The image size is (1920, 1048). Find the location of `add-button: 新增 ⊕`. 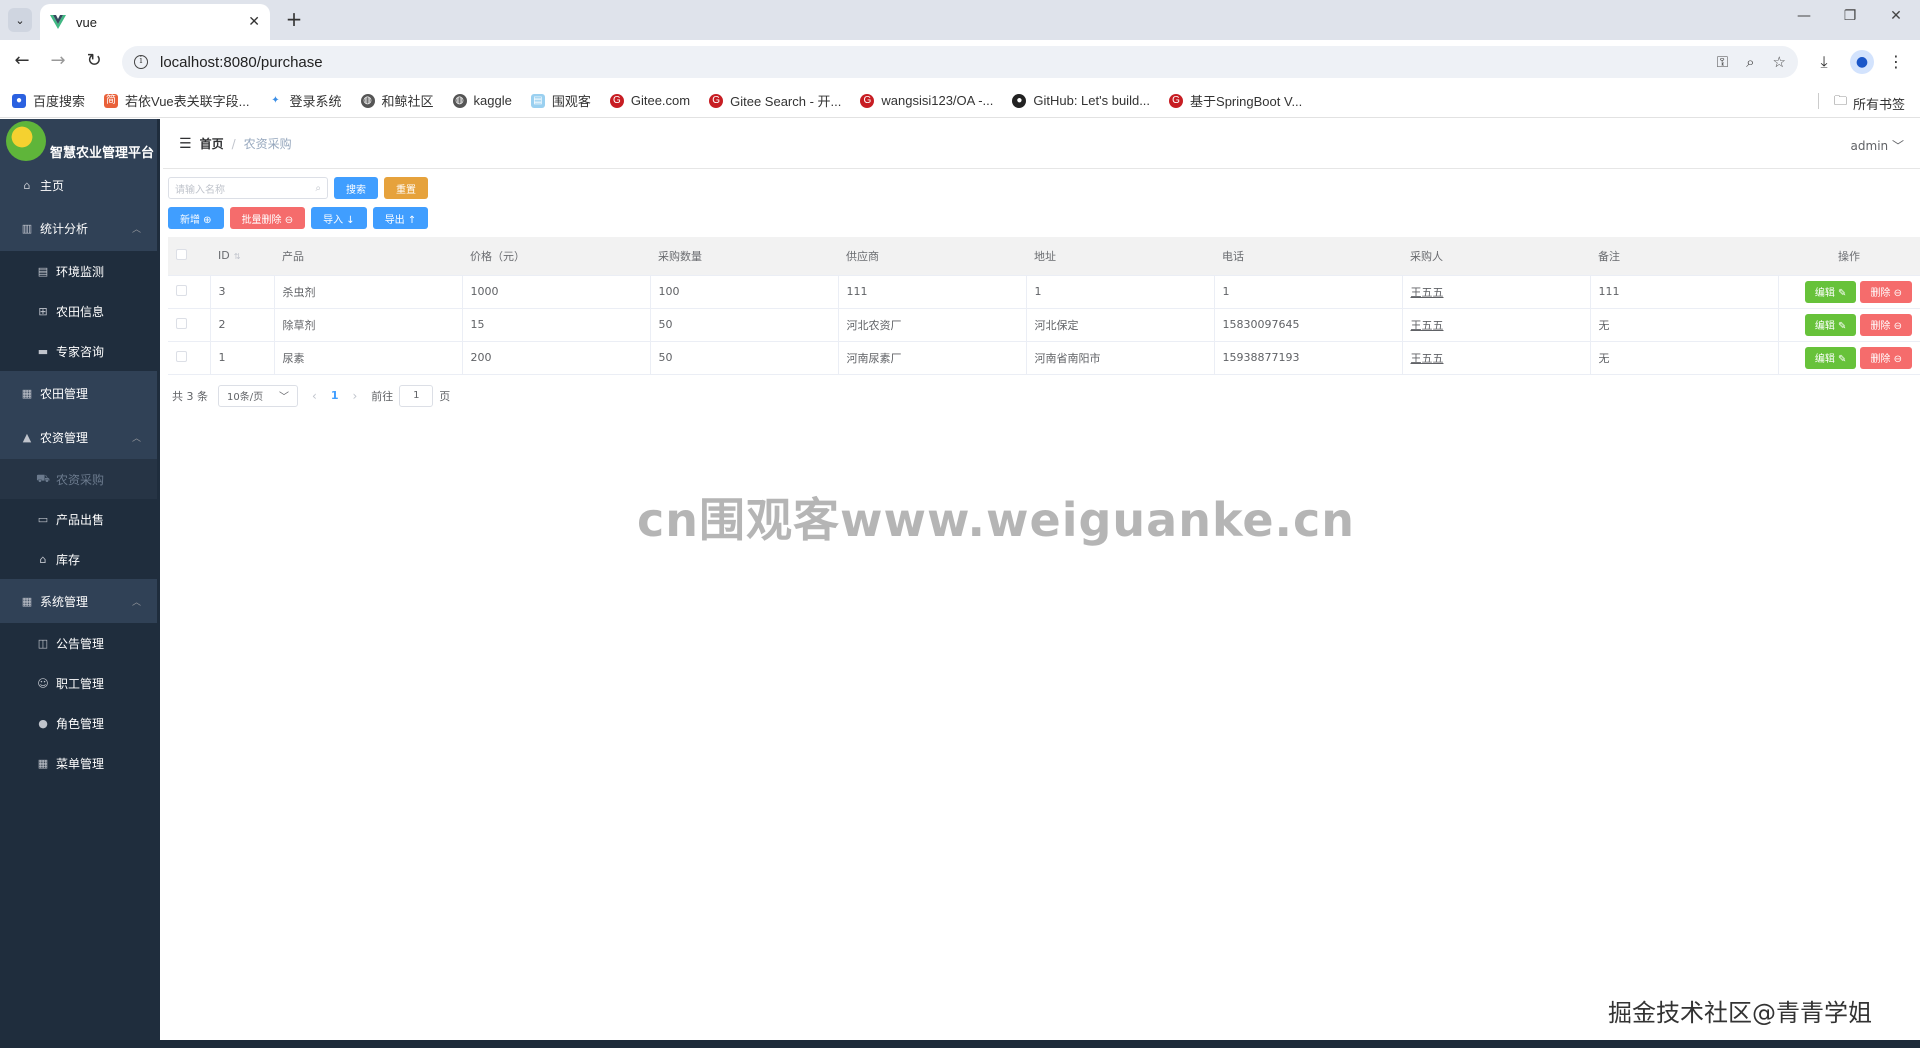

add-button: 新增 ⊕ is located at coordinates (196, 218).